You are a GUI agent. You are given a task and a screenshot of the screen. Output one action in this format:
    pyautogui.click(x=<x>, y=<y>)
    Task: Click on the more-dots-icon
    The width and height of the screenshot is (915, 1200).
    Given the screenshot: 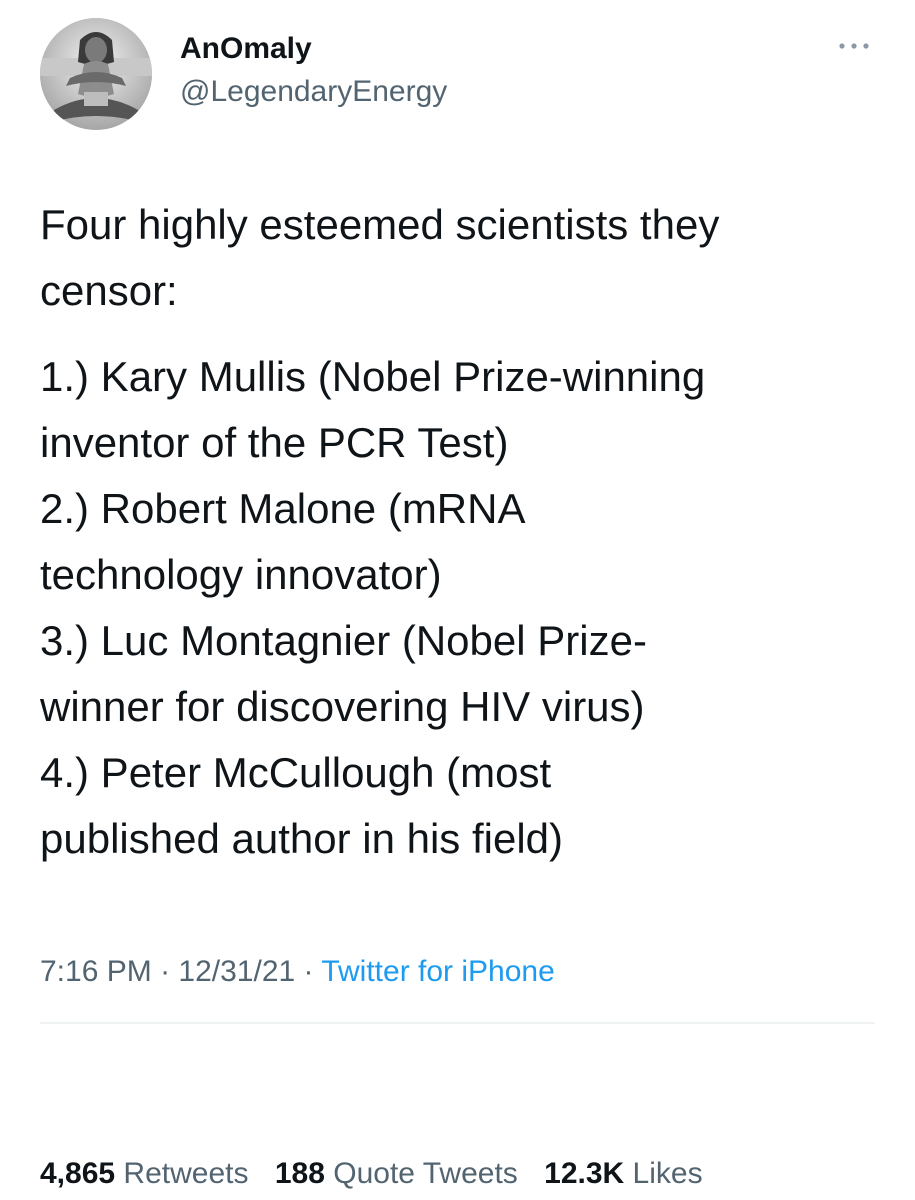 What is the action you would take?
    pyautogui.click(x=854, y=46)
    